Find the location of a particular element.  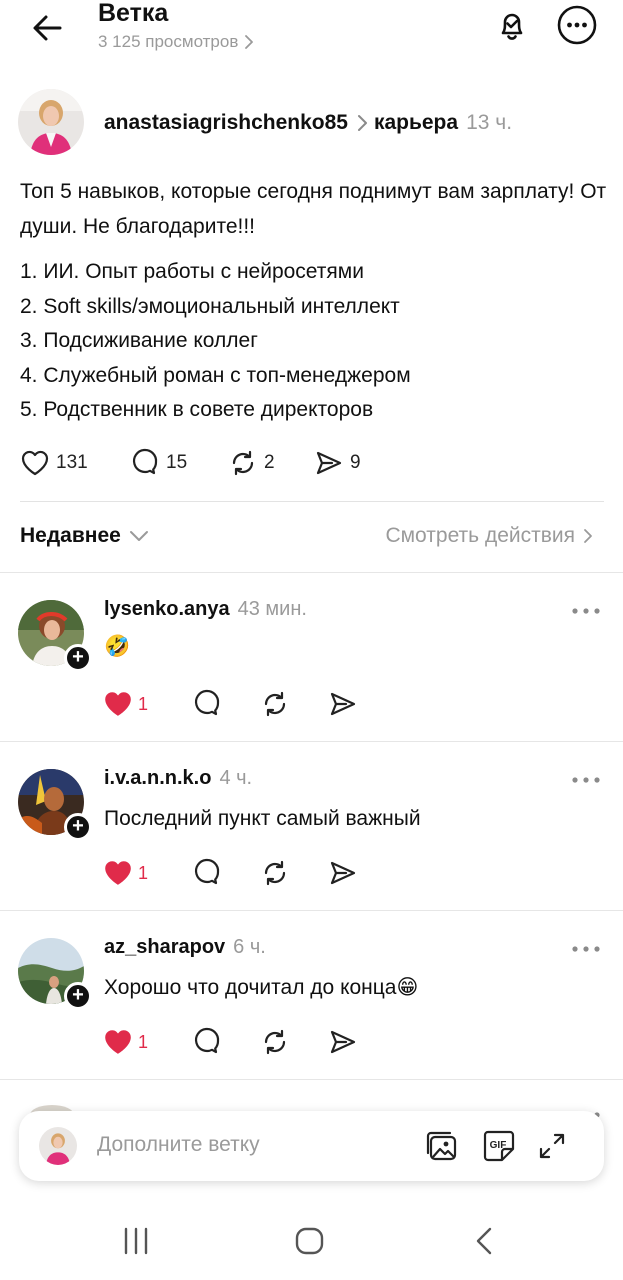

author-avatar is located at coordinates (51, 122).